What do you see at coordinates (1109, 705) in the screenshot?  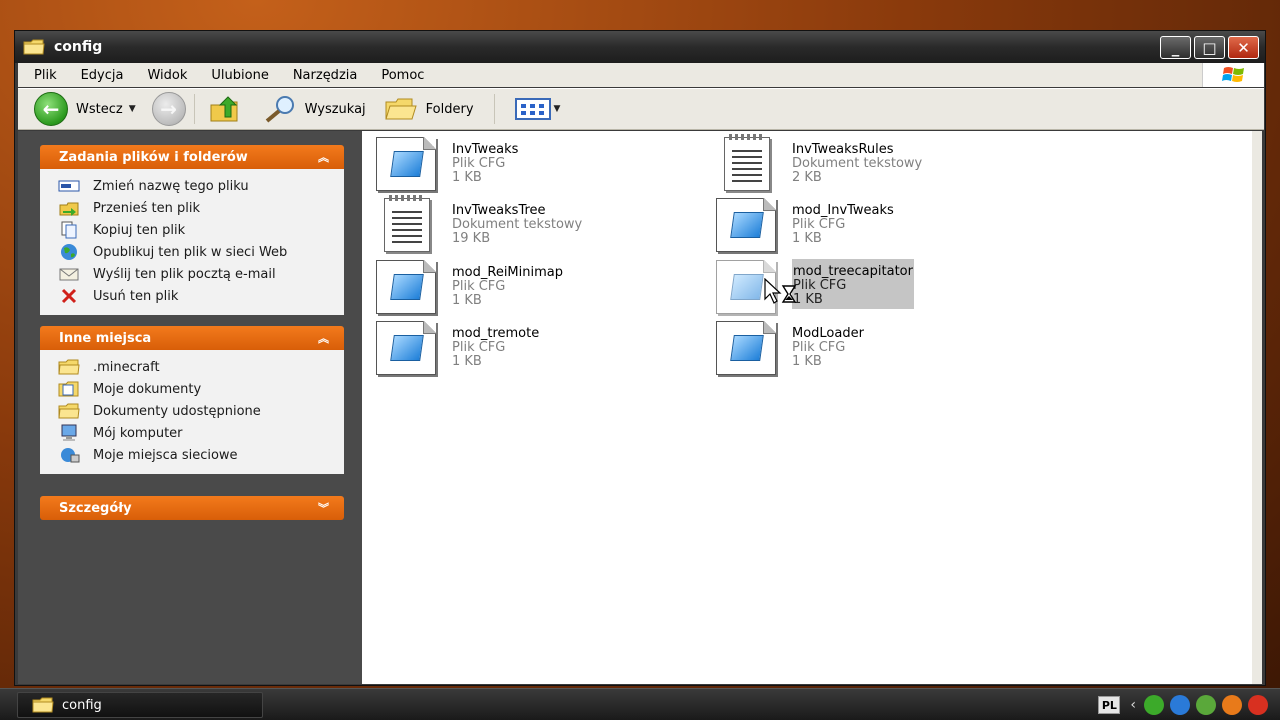 I see `language-indicator: PL` at bounding box center [1109, 705].